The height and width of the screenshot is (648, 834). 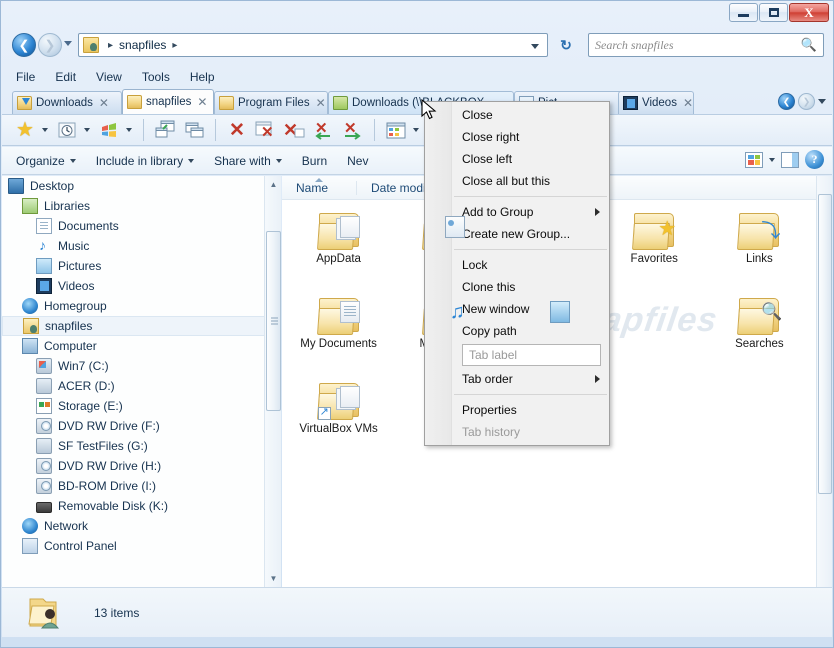 What do you see at coordinates (273, 184) in the screenshot?
I see `scroll-up-icon: ▲` at bounding box center [273, 184].